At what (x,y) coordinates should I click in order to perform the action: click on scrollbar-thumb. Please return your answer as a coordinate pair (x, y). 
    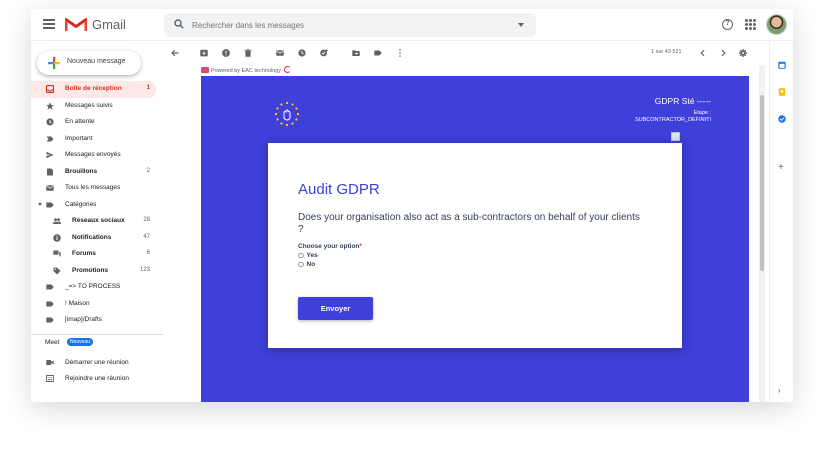
    Looking at the image, I should click on (762, 183).